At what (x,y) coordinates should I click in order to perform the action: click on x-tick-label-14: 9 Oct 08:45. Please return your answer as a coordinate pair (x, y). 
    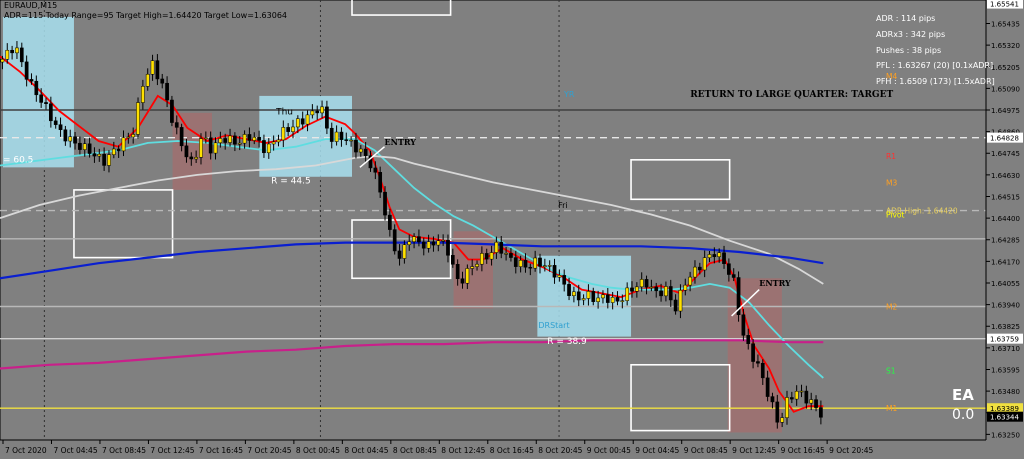
    Looking at the image, I should click on (706, 450).